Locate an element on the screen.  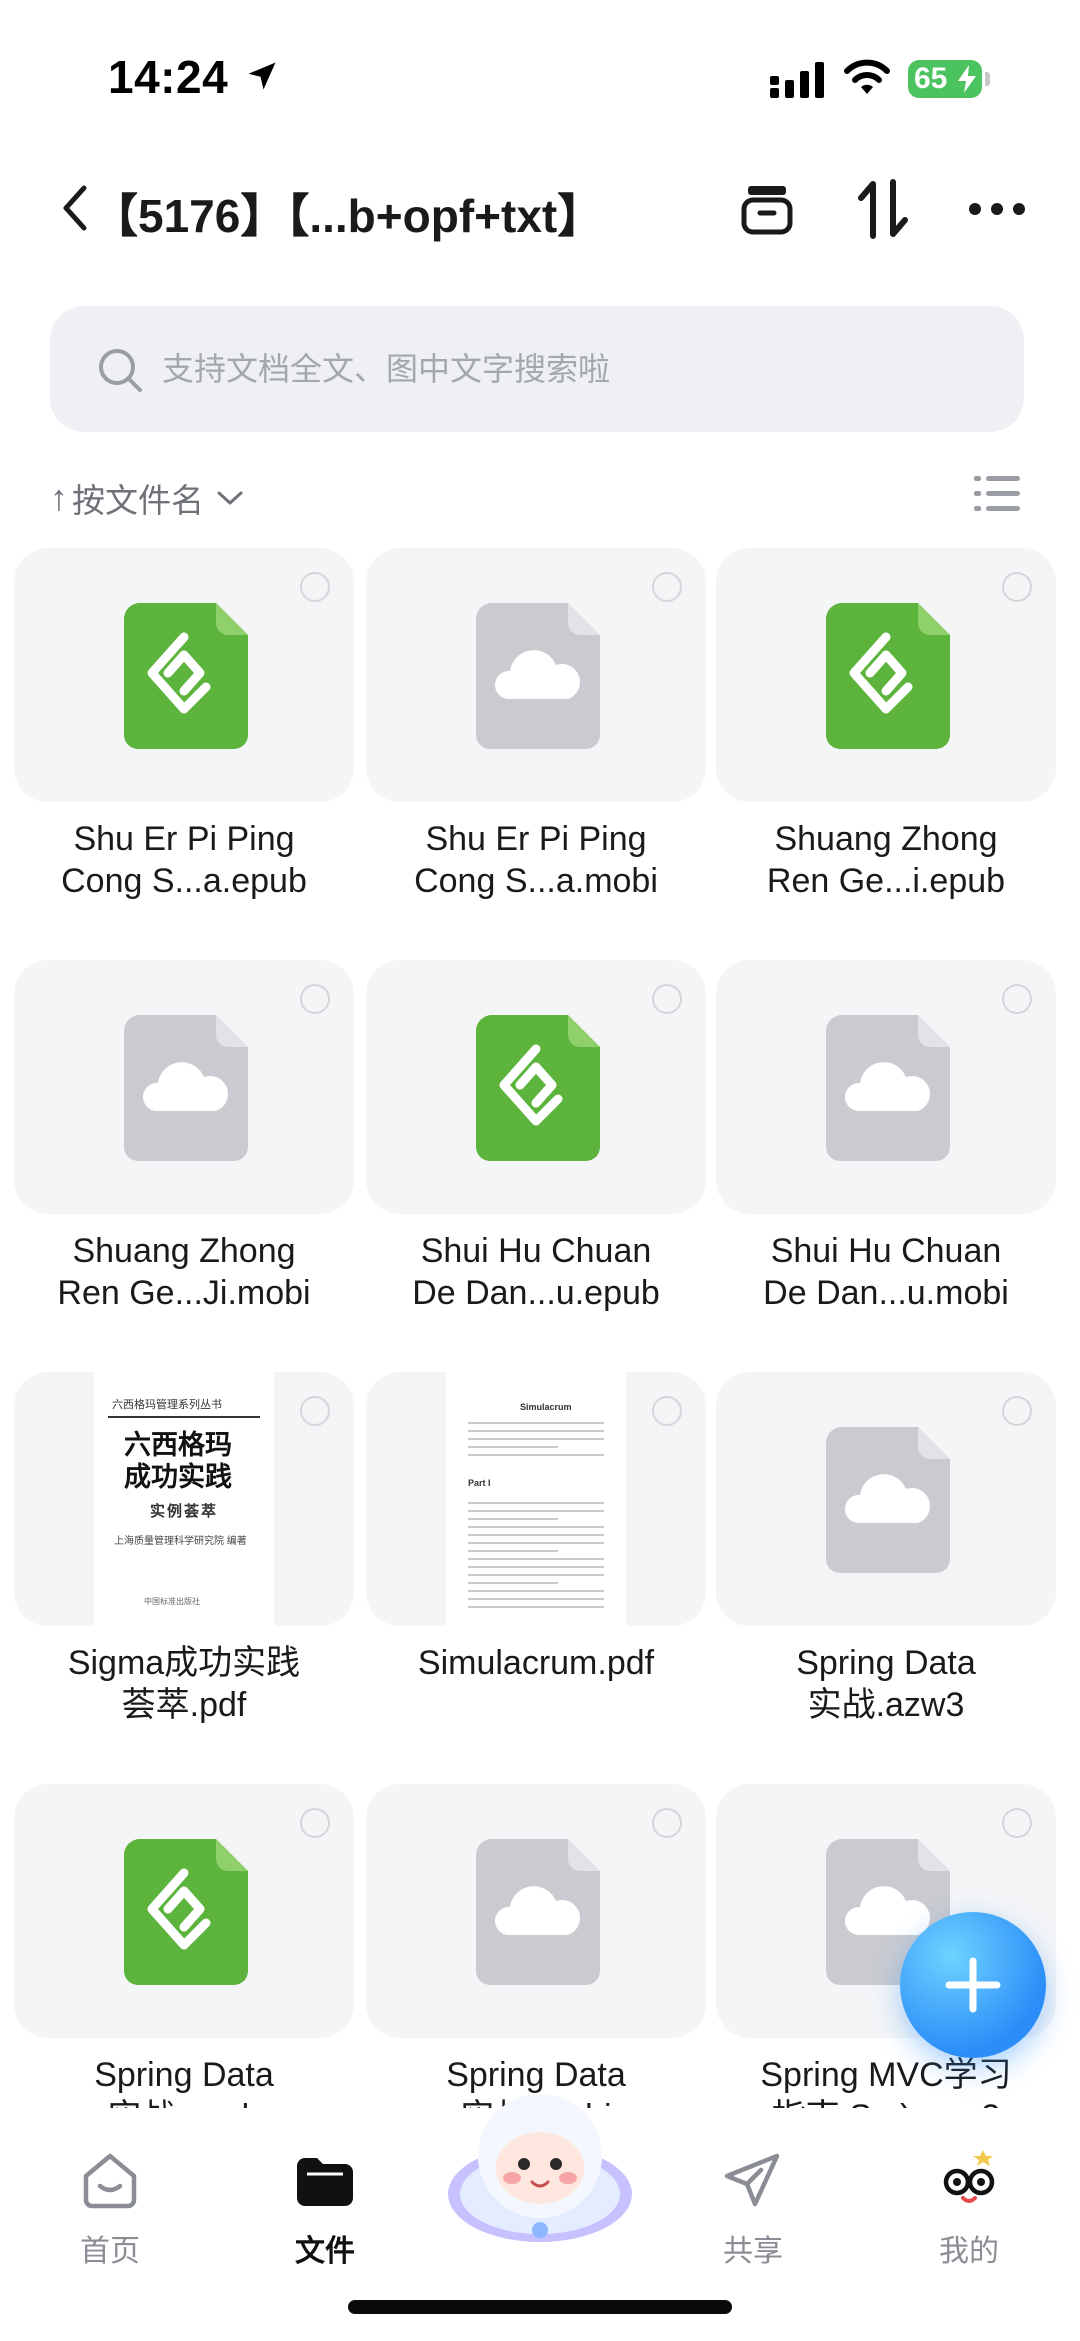
file-name: Shu Er Pi Ping Cong S...a.epub is located at coordinates (184, 860).